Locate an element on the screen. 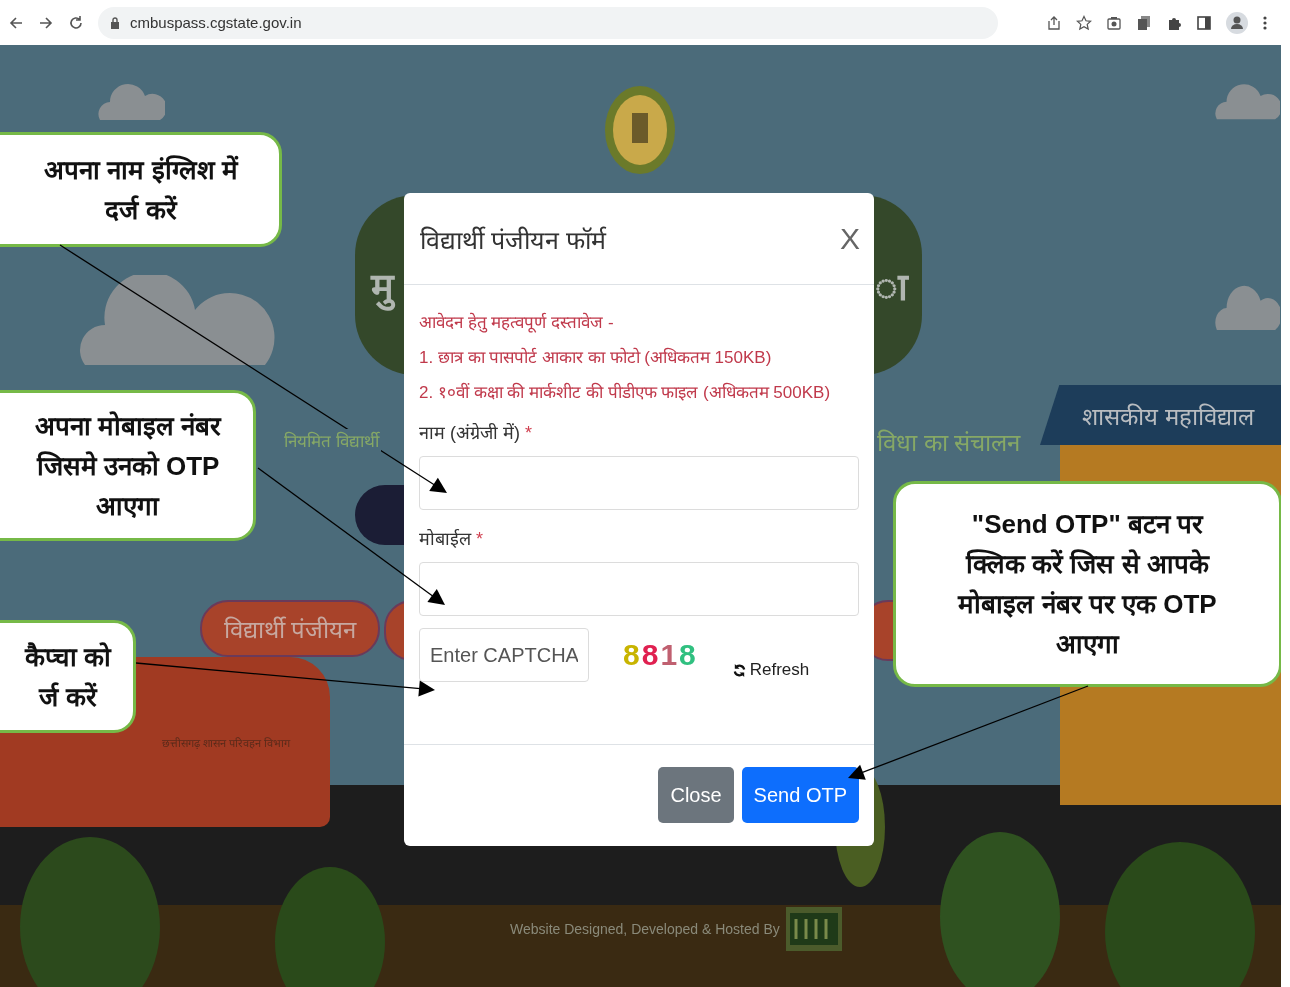 The width and height of the screenshot is (1290, 987). title-text: मु is located at coordinates (382, 285).